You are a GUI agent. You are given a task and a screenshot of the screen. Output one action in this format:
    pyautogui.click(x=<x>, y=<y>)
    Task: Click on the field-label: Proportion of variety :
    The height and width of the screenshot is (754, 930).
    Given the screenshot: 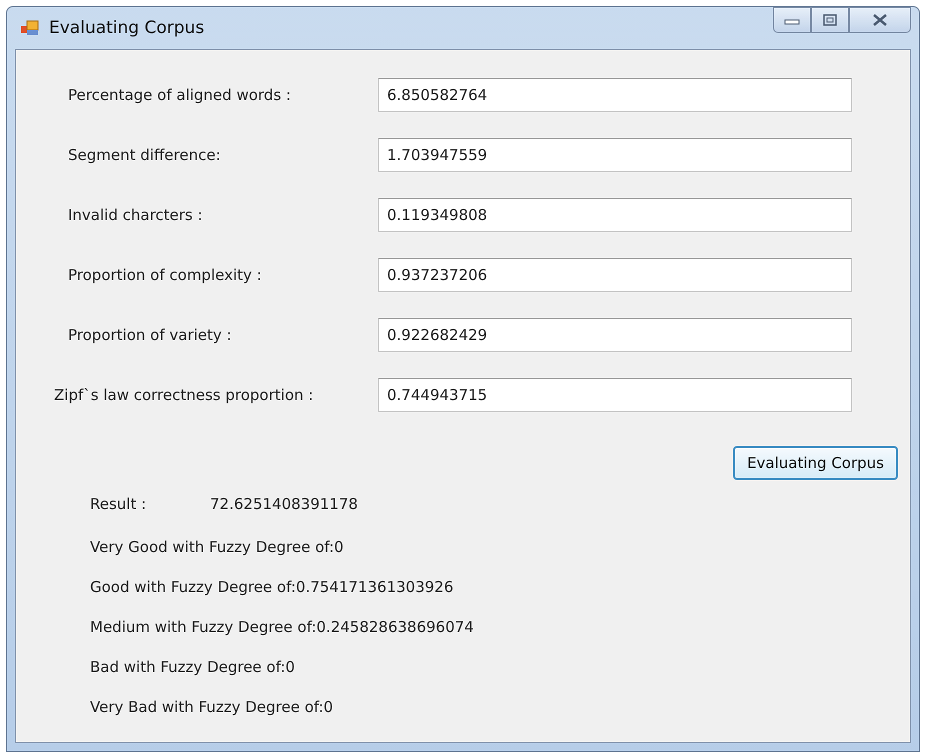 What is the action you would take?
    pyautogui.click(x=150, y=335)
    